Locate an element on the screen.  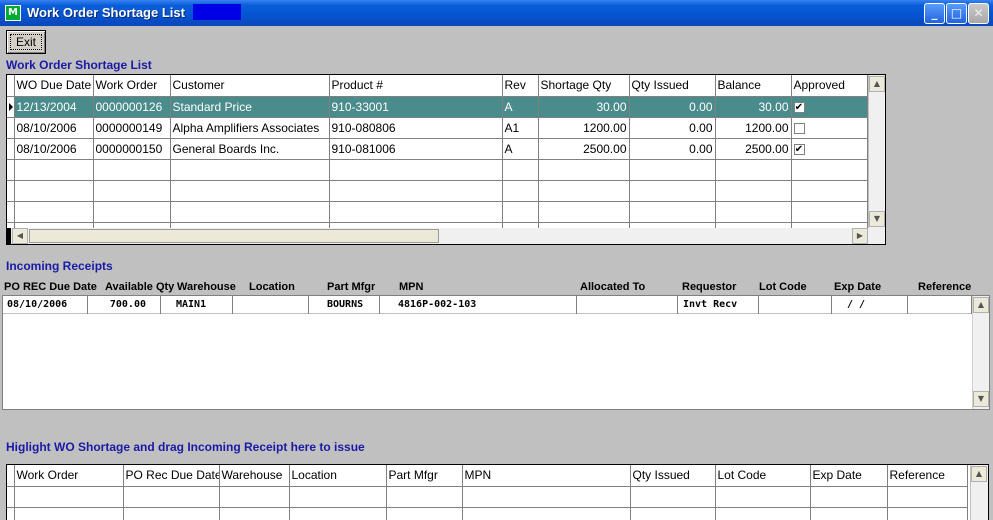
exit-button: Exit is located at coordinates (26, 42).